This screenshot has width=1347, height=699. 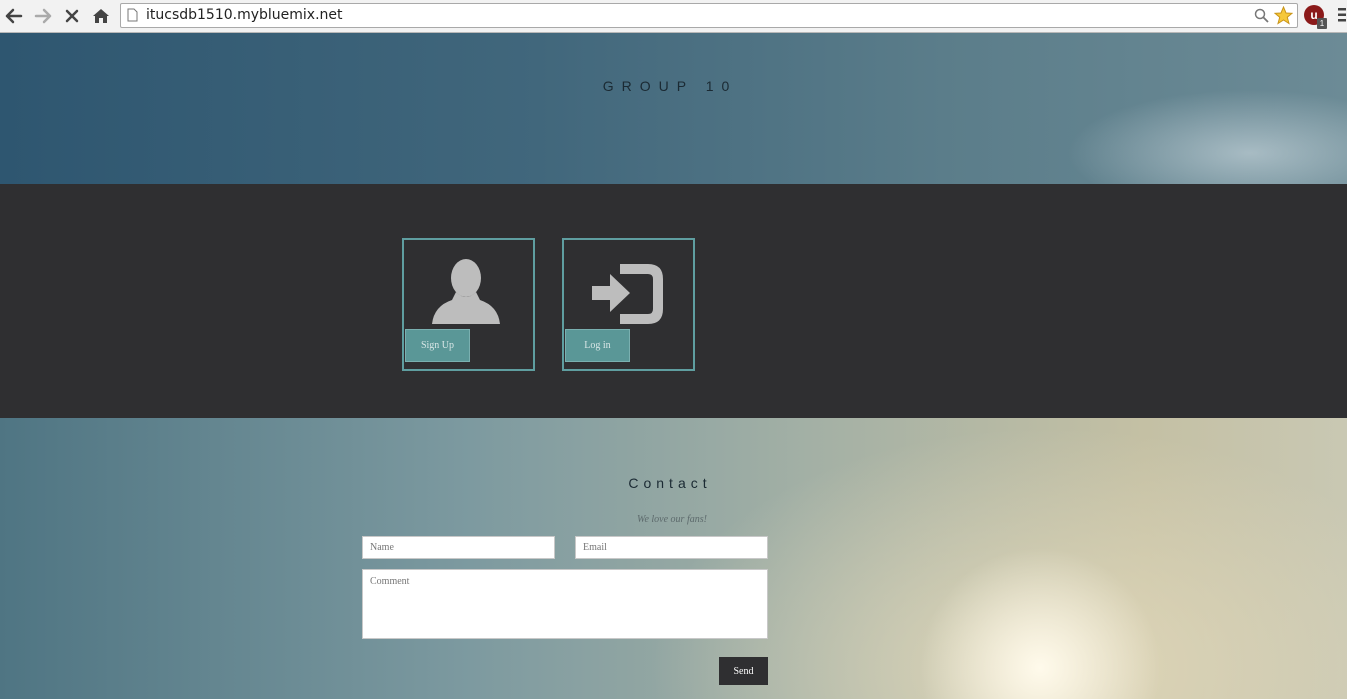 I want to click on browser-toolbar: itucsdb1510.mybluemix.net u 1, so click(x=673, y=16).